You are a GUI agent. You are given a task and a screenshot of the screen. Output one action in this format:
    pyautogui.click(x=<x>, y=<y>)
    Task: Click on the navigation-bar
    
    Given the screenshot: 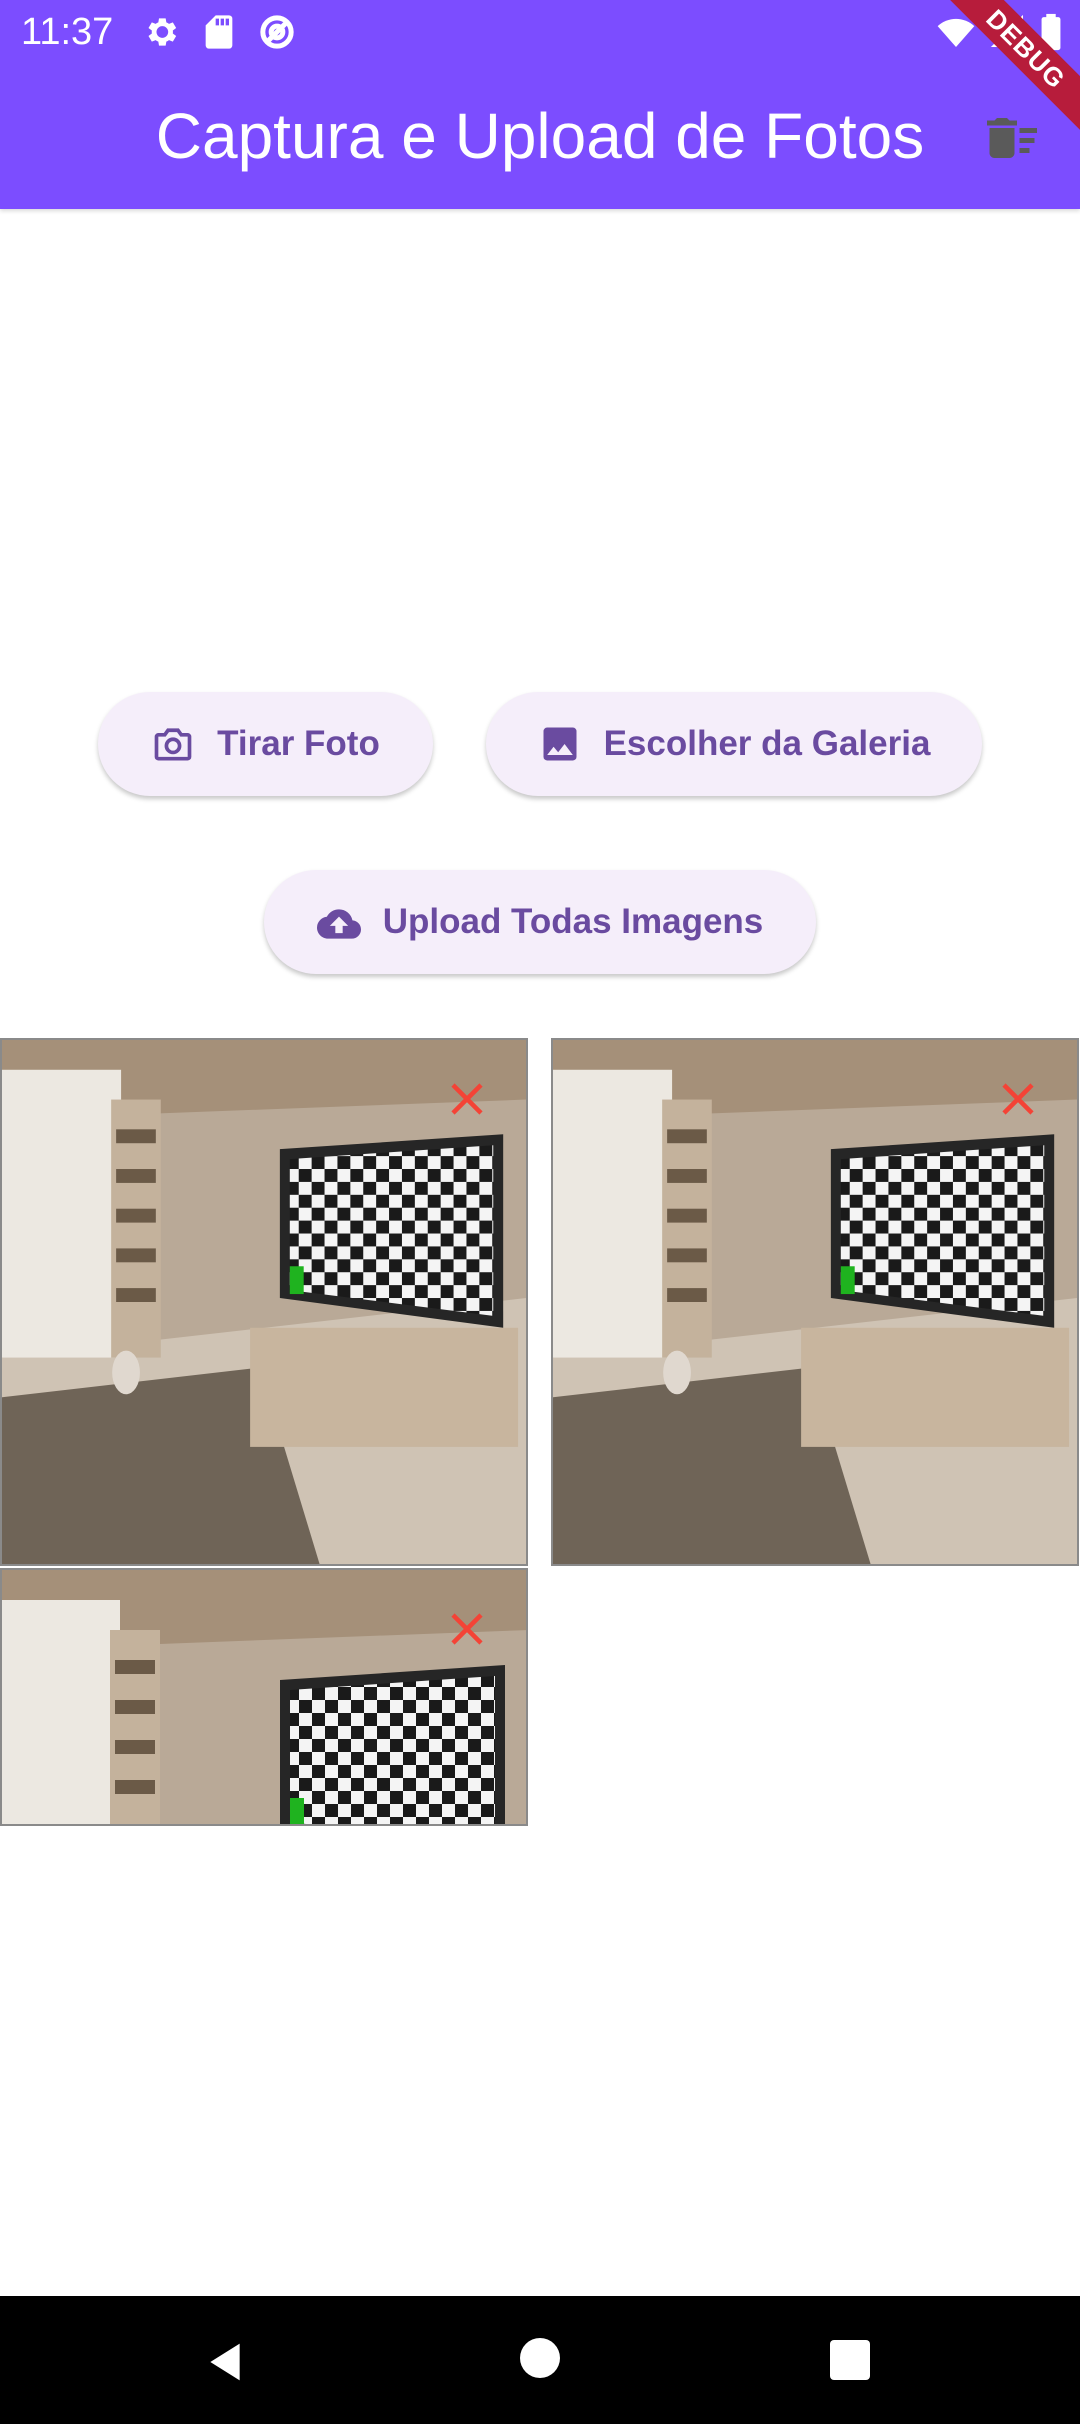 What is the action you would take?
    pyautogui.click(x=540, y=2360)
    